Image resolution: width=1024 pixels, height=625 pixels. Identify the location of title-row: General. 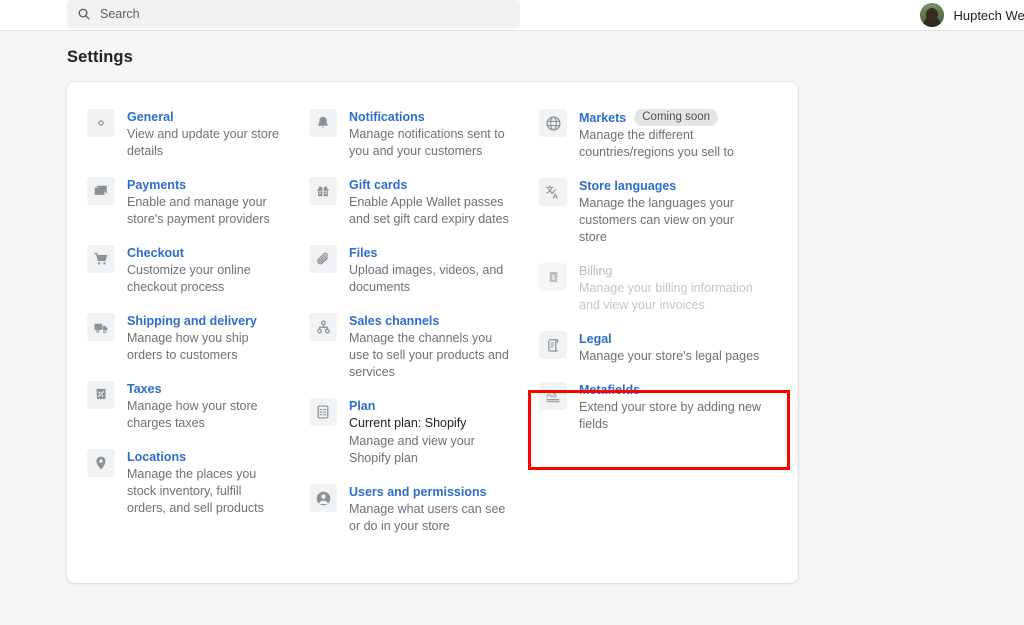
(203, 117).